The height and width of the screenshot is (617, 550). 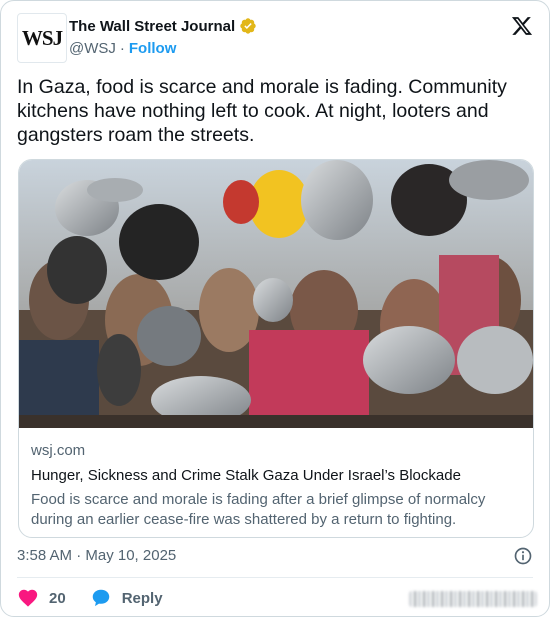 What do you see at coordinates (248, 26) in the screenshot?
I see `verified-badge-icon` at bounding box center [248, 26].